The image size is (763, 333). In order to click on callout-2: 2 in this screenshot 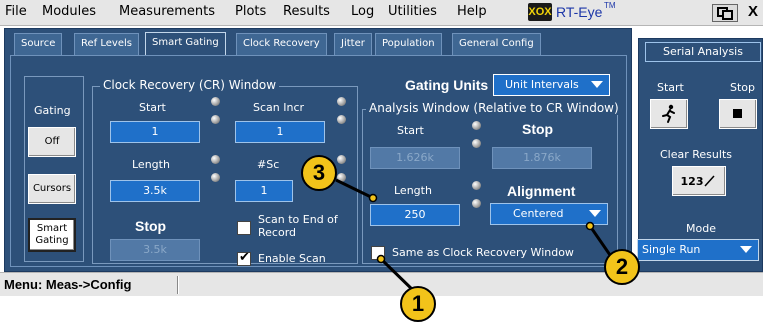, I will do `click(622, 267)`.